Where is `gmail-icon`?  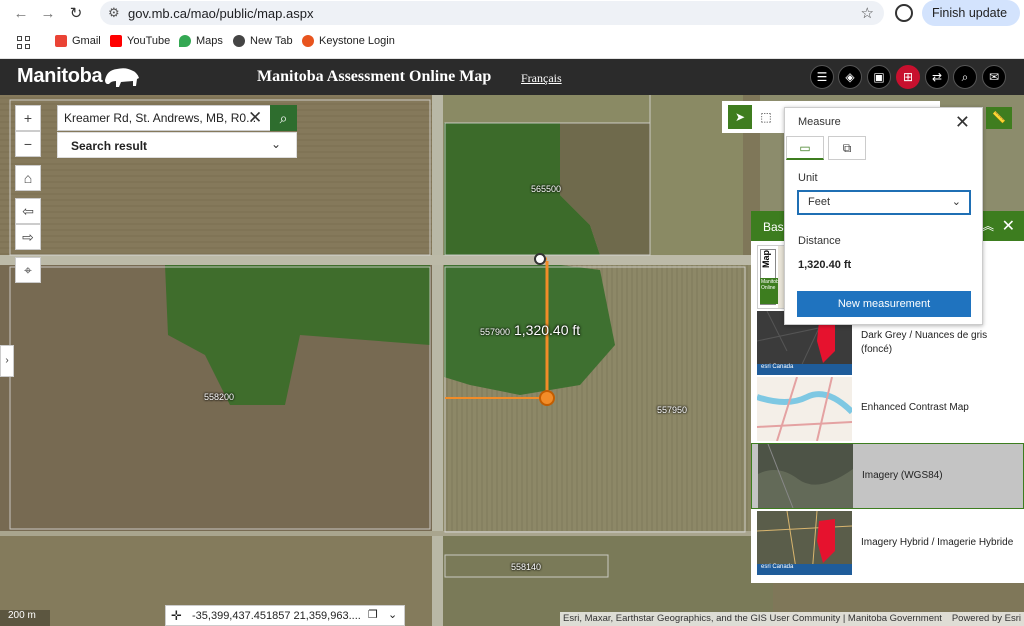
gmail-icon is located at coordinates (61, 41).